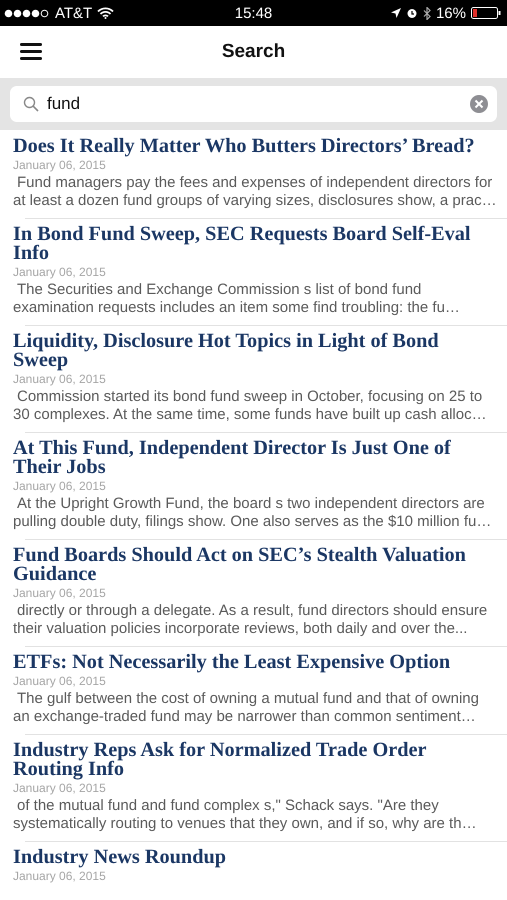 Image resolution: width=507 pixels, height=900 pixels. Describe the element at coordinates (451, 13) in the screenshot. I see `battery-percent: 16%` at that location.